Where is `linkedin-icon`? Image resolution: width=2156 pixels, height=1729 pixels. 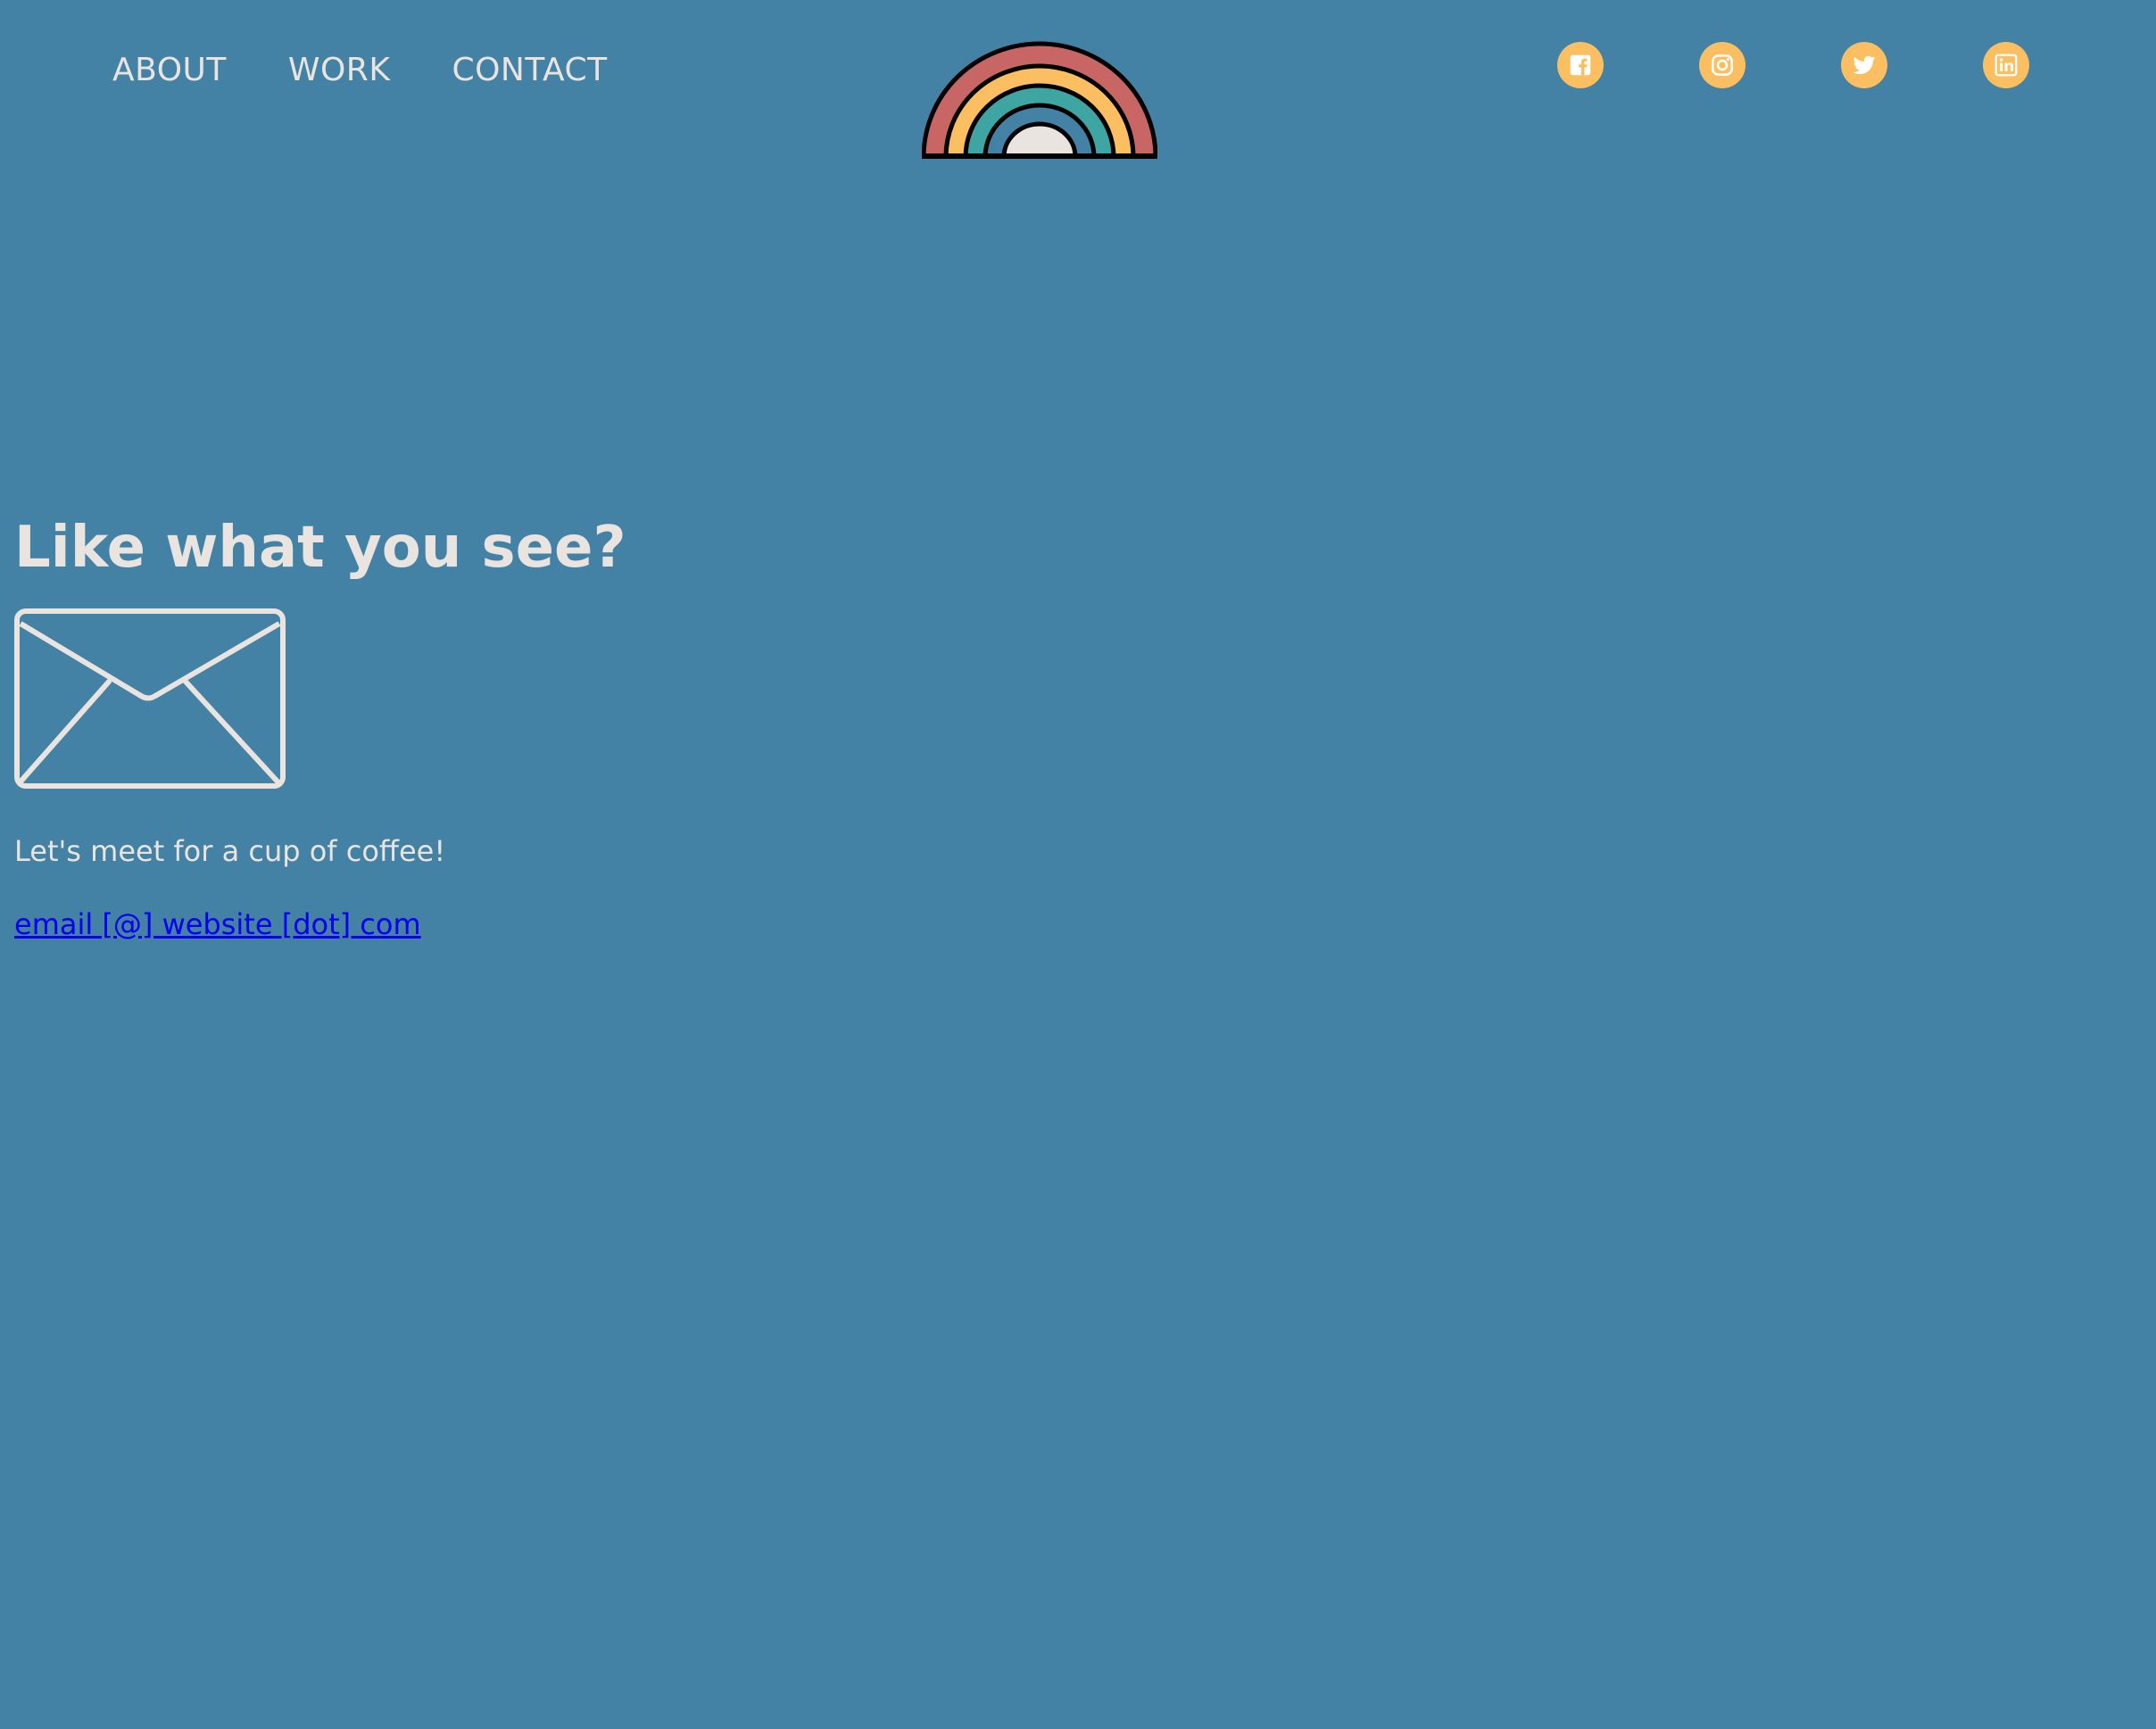
linkedin-icon is located at coordinates (2006, 66).